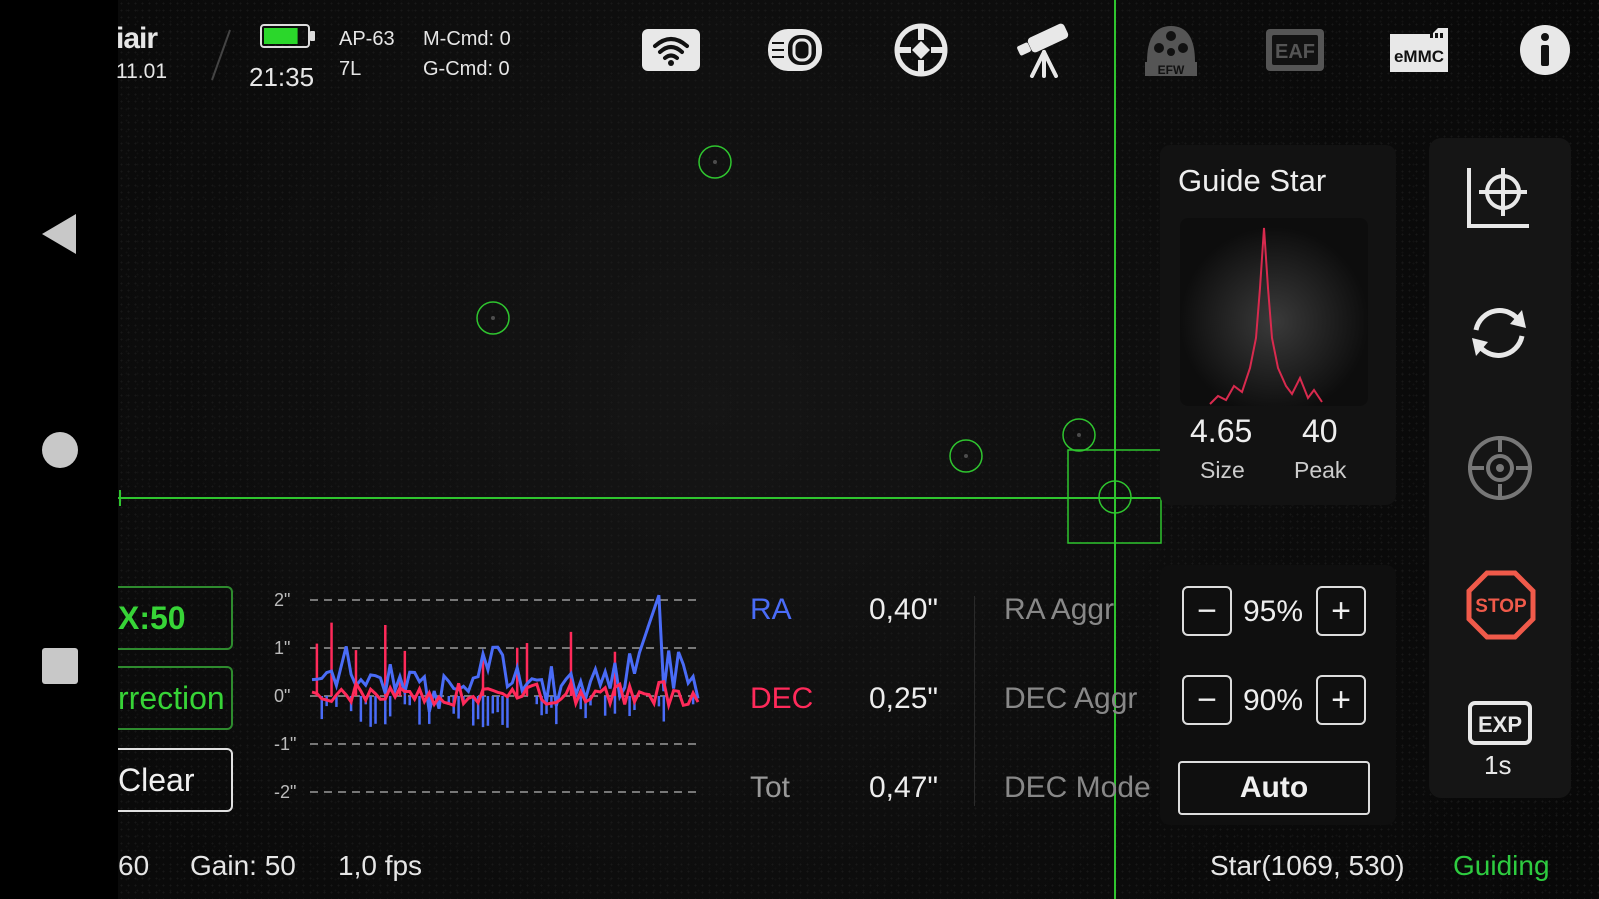 Image resolution: width=1599 pixels, height=899 pixels. I want to click on graph-scale-button: X:50, so click(175, 618).